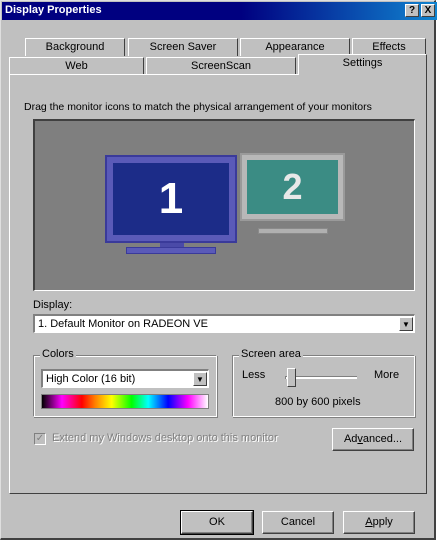 This screenshot has height=543, width=439. Describe the element at coordinates (369, 522) in the screenshot. I see `apply-label-underline: A` at that location.